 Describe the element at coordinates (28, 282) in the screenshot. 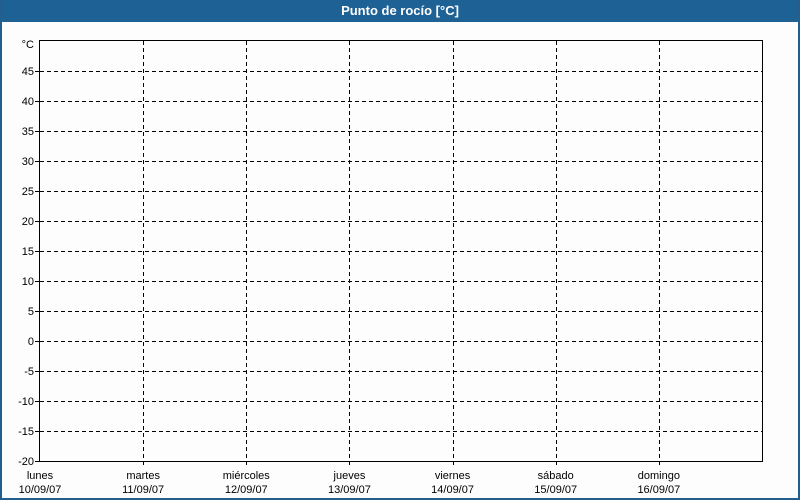

I see `y-axis-label: 10` at that location.